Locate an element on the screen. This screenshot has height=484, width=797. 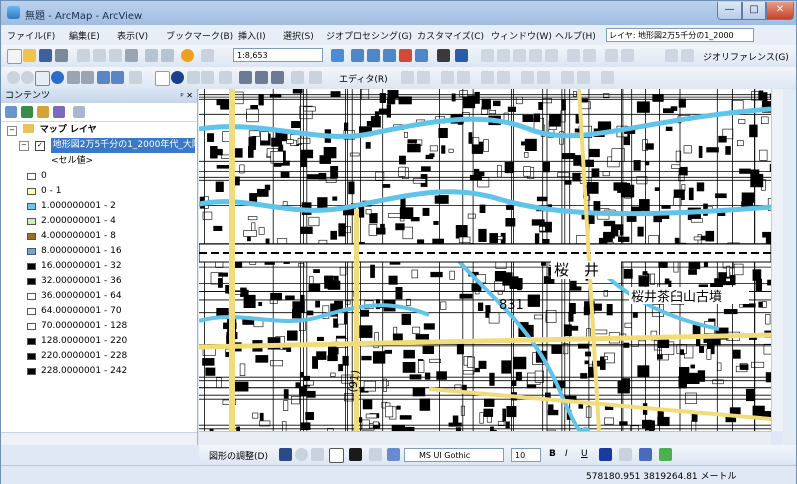
toc-options-icon is located at coordinates (79, 112).